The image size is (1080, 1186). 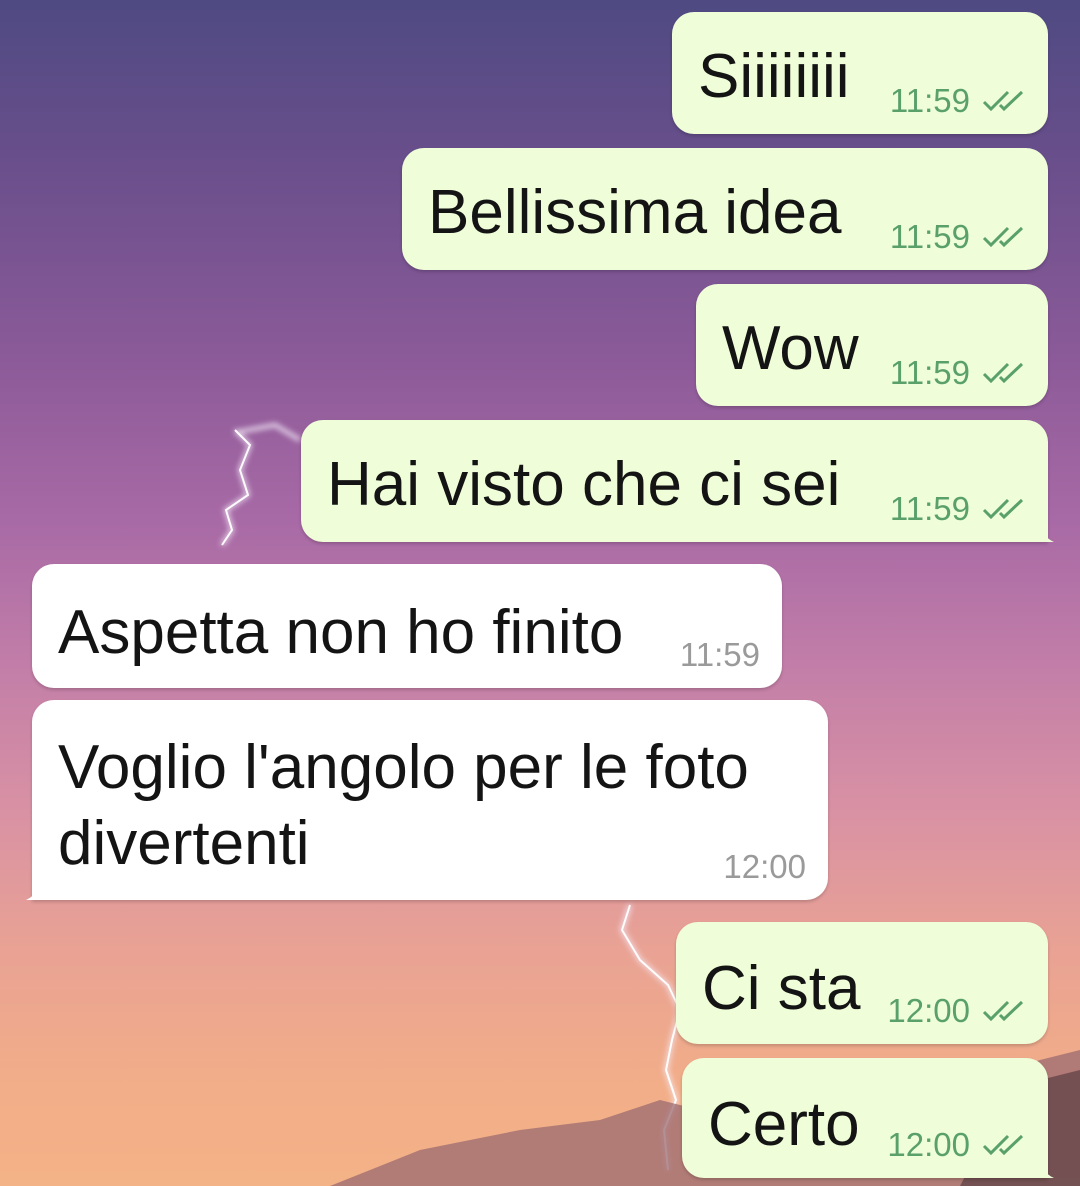 I want to click on message-bubble-outgoing: Certo 12:00, so click(x=868, y=1118).